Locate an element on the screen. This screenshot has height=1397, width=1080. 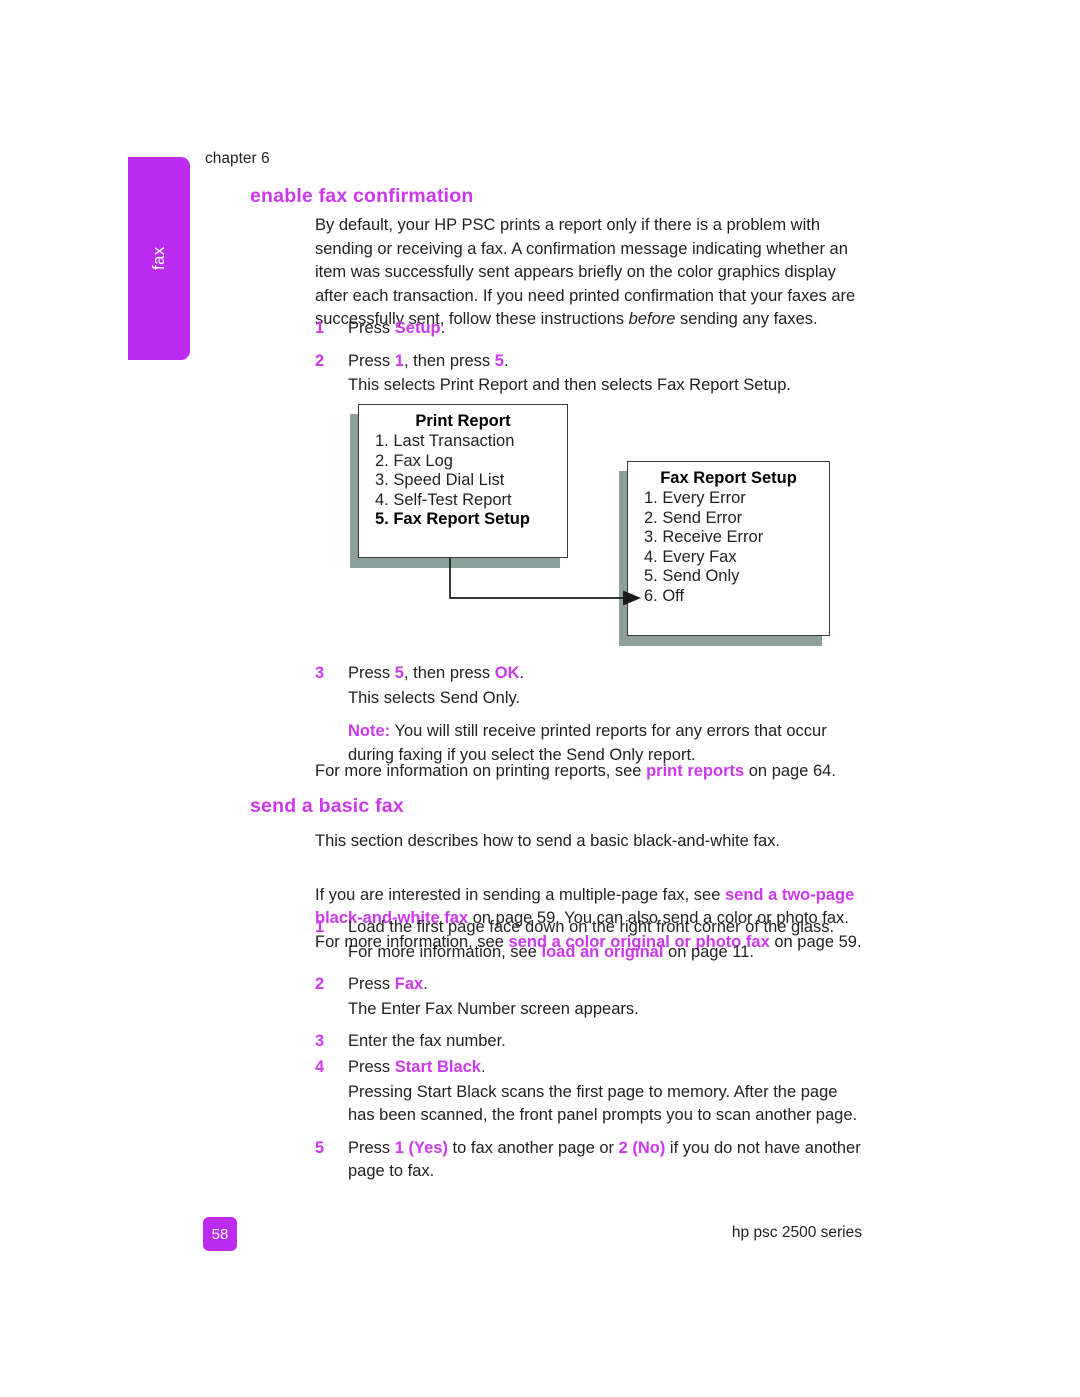
side-tab-fax: fax is located at coordinates (159, 258).